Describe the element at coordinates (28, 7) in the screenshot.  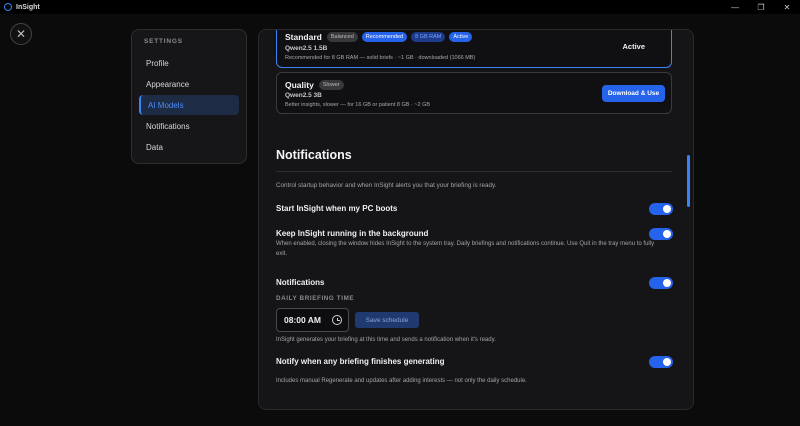
I see `app-title: InSight` at that location.